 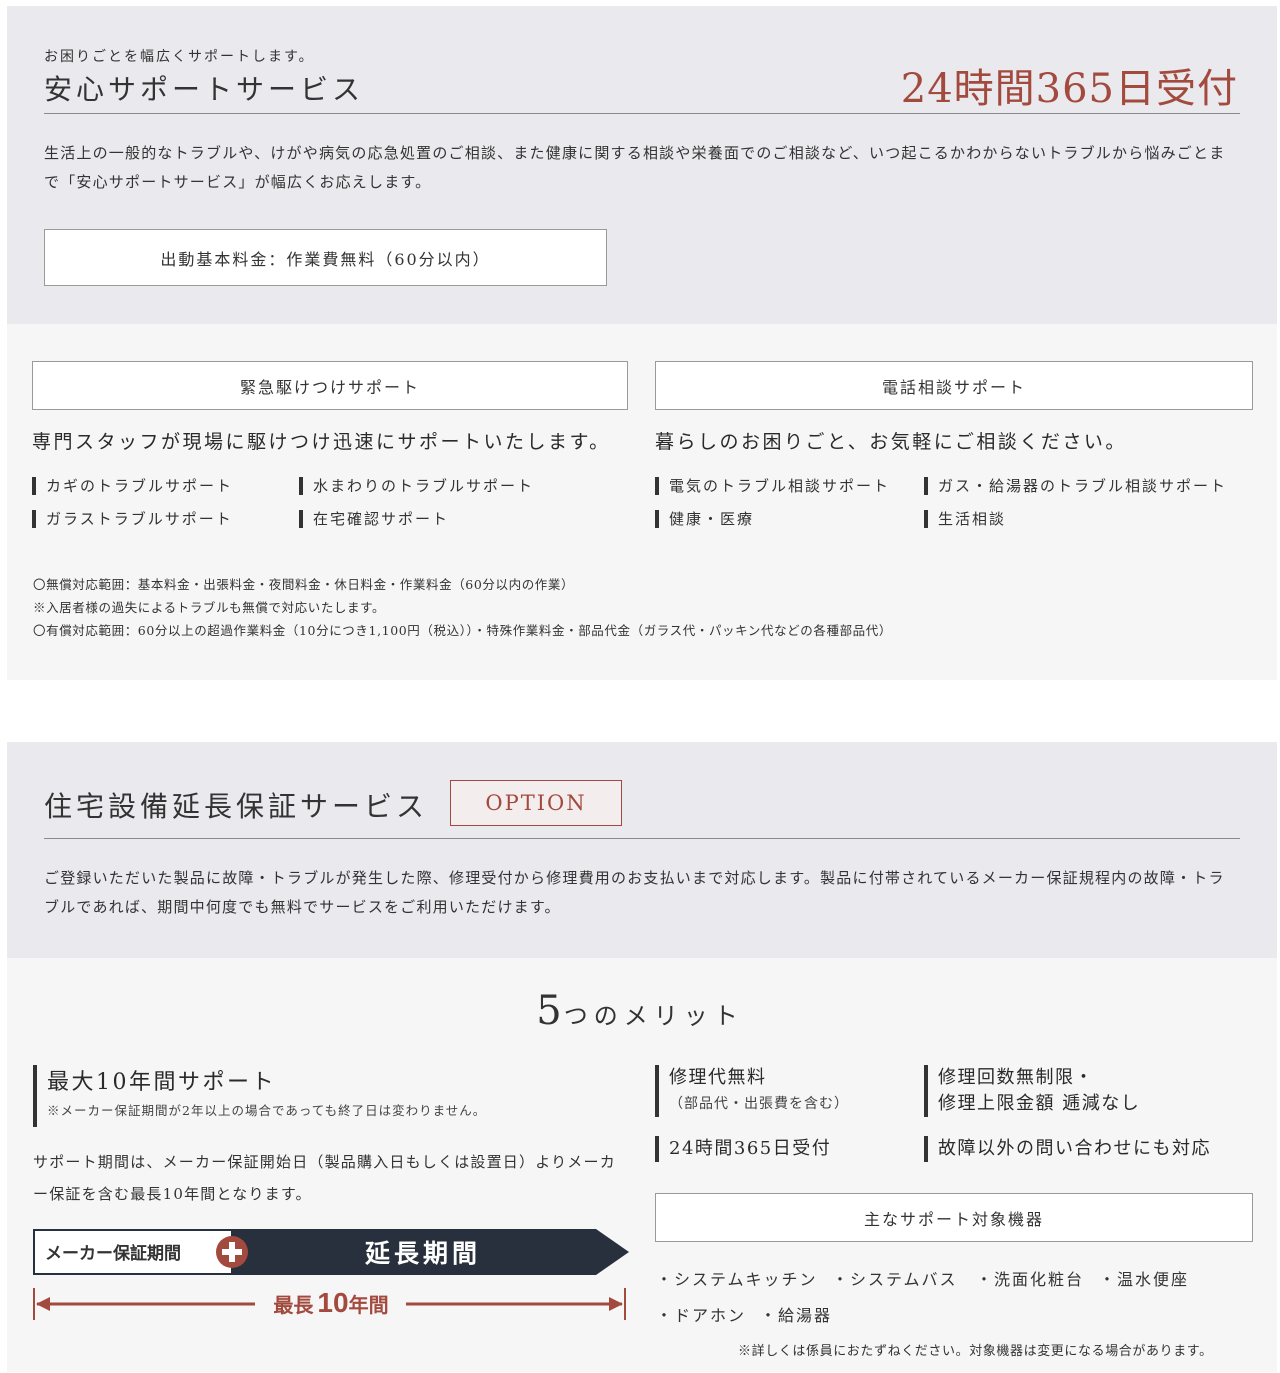 I want to click on emergency-lead: 専門スタッフが現場に駆けつけ迅速にサポートいたします。, so click(x=321, y=442).